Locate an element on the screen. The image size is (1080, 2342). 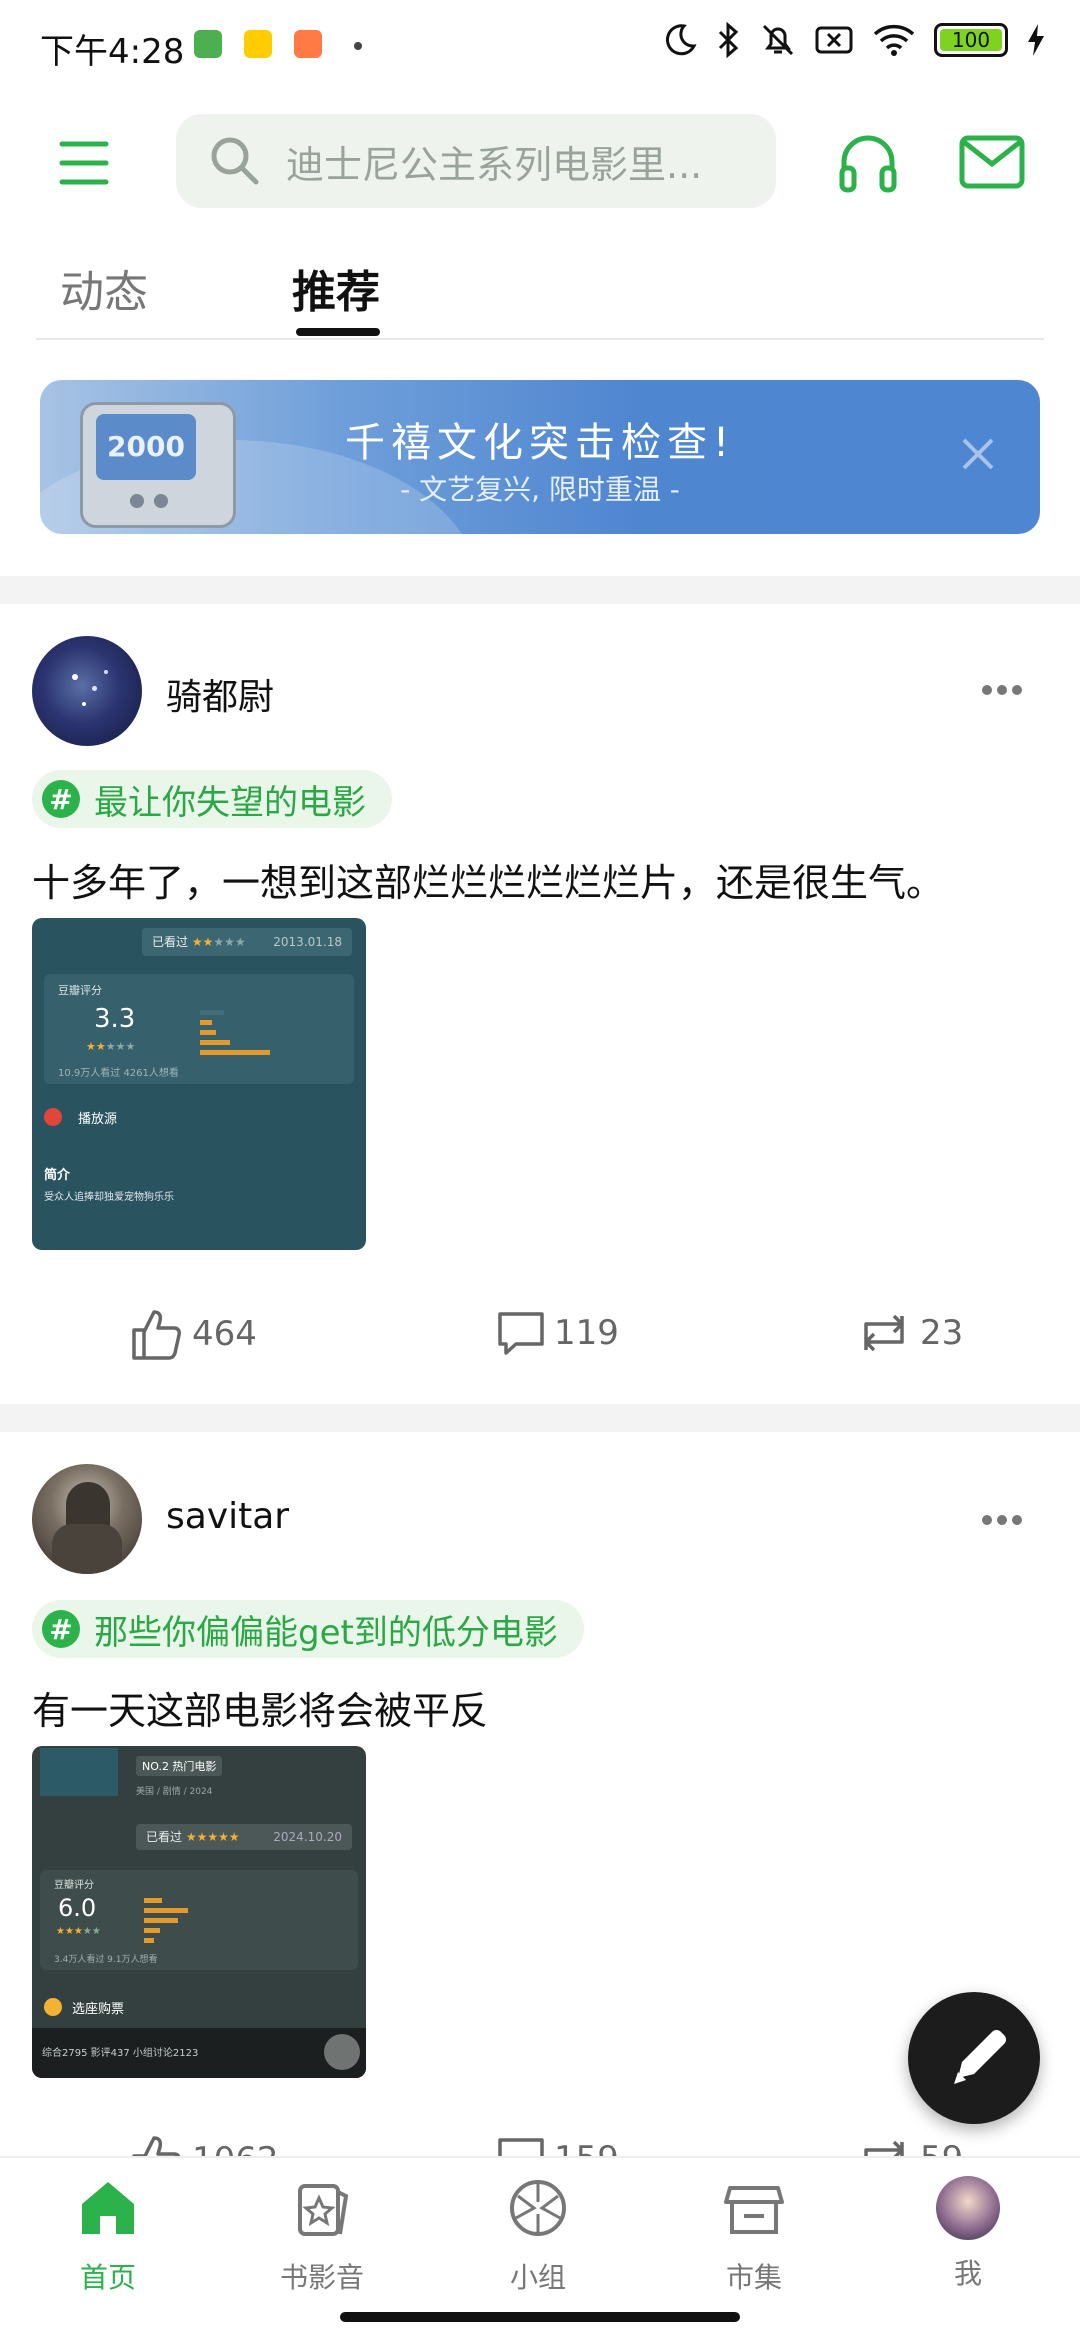
thumb-footer: 综合2795 影评437 小组讨论2123 is located at coordinates (120, 2053).